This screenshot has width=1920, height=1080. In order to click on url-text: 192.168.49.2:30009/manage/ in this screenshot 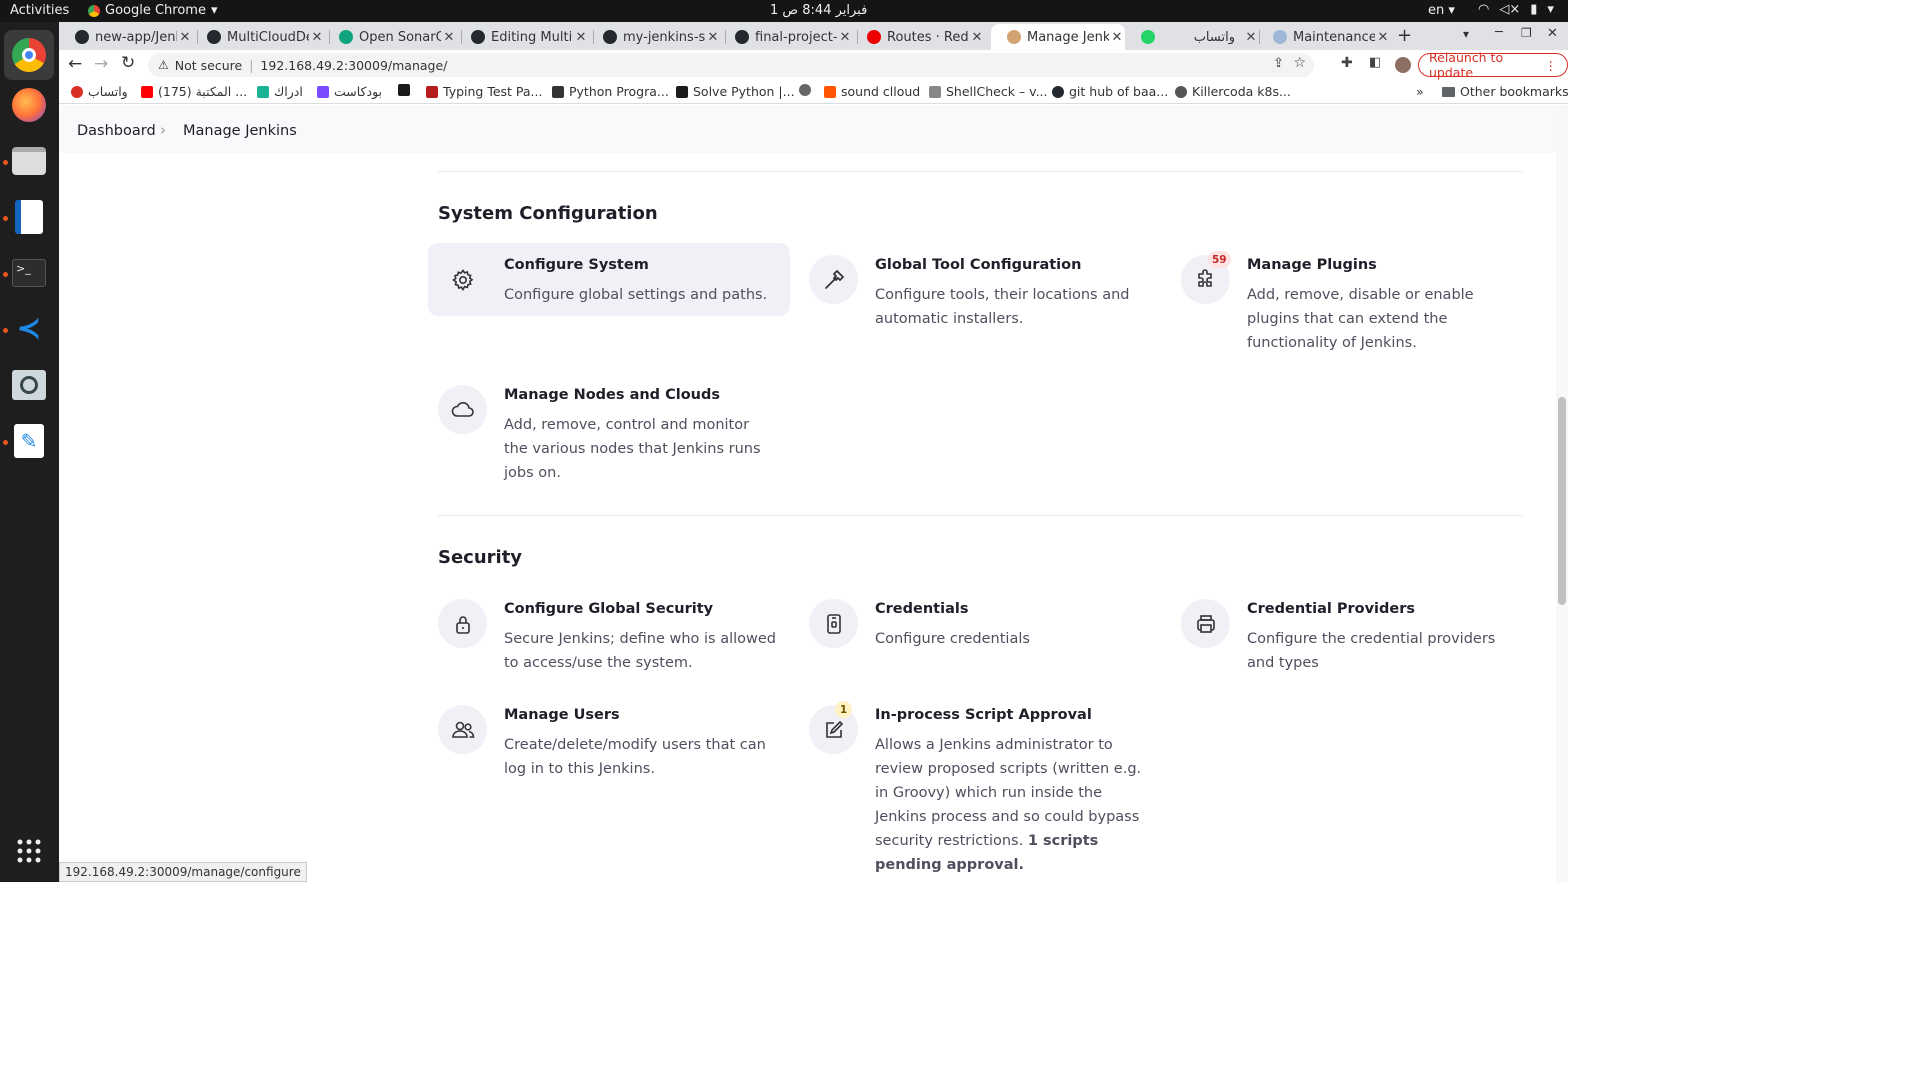, I will do `click(354, 65)`.